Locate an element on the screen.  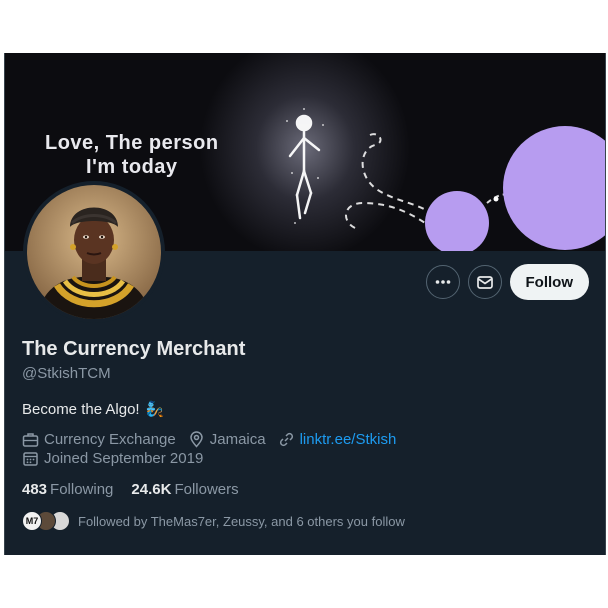
banner-caption-line2: I'm today is located at coordinates (132, 167).